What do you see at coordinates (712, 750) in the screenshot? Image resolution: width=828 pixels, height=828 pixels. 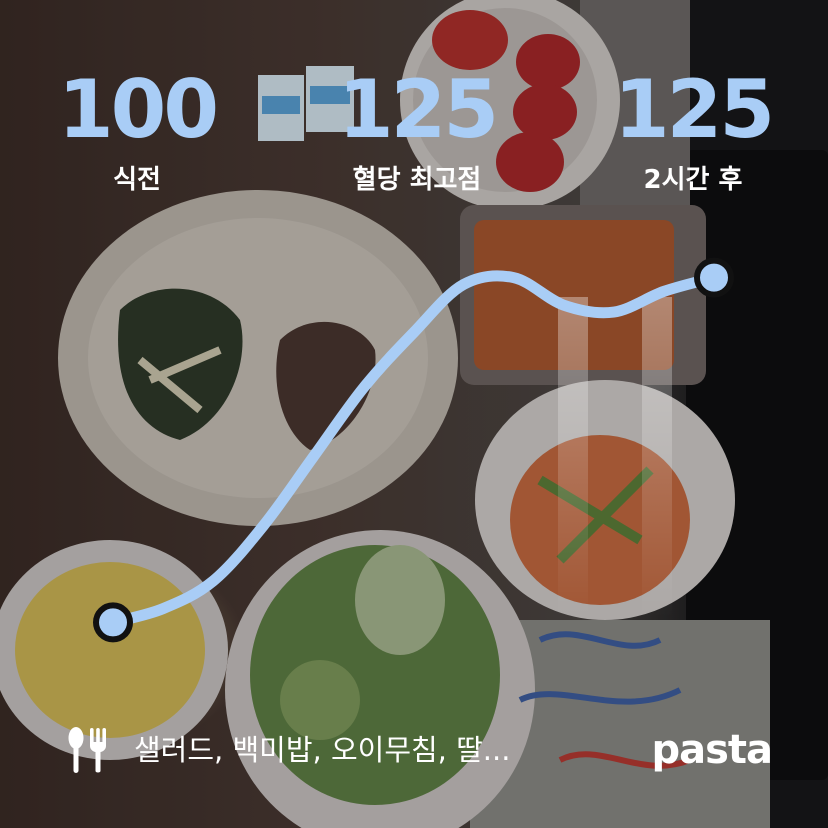 I see `pasta-logo: pasta` at bounding box center [712, 750].